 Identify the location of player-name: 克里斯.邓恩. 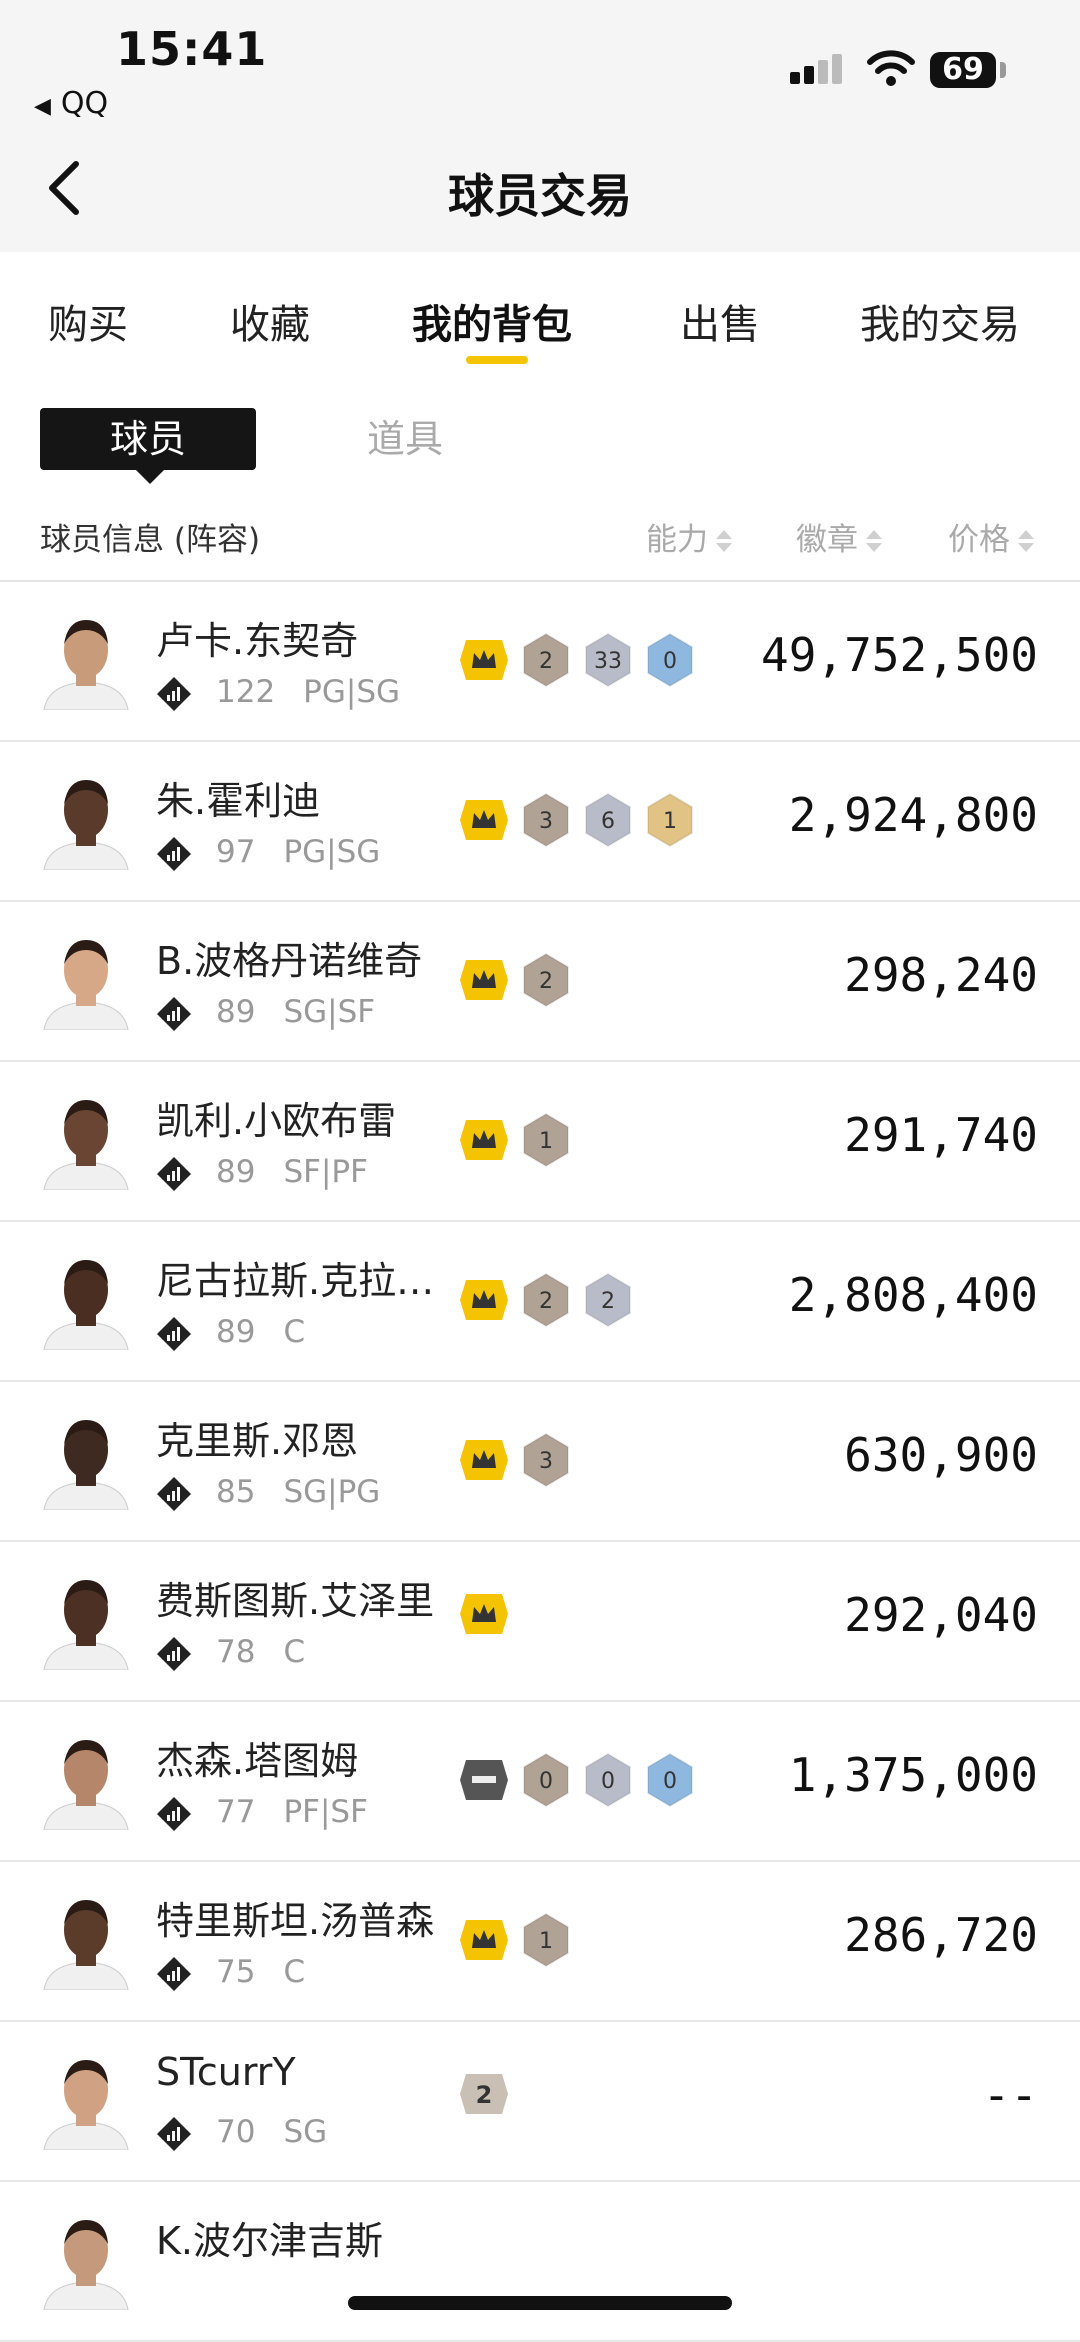
(257, 1441).